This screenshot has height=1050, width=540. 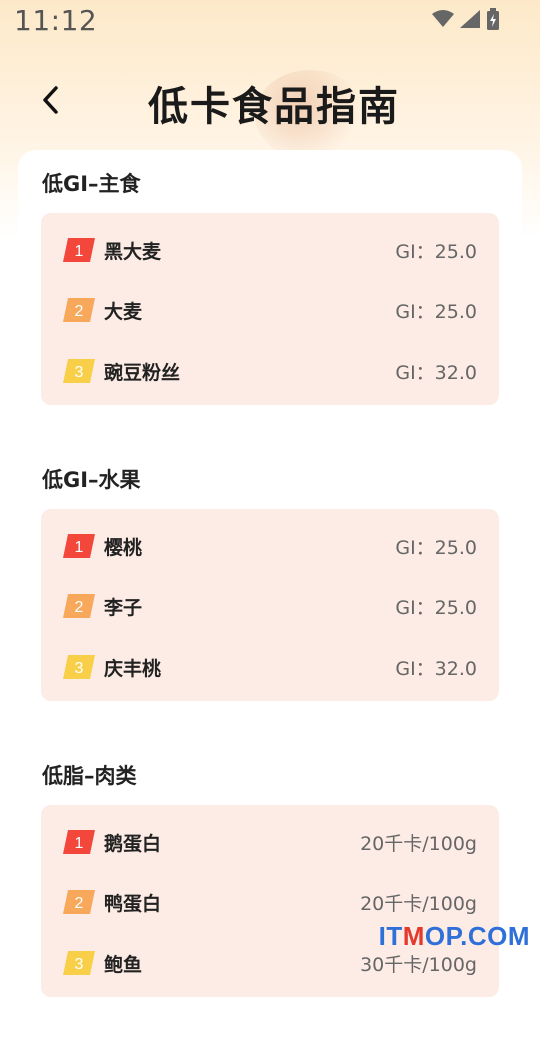 What do you see at coordinates (470, 19) in the screenshot?
I see `cellular-signal-icon` at bounding box center [470, 19].